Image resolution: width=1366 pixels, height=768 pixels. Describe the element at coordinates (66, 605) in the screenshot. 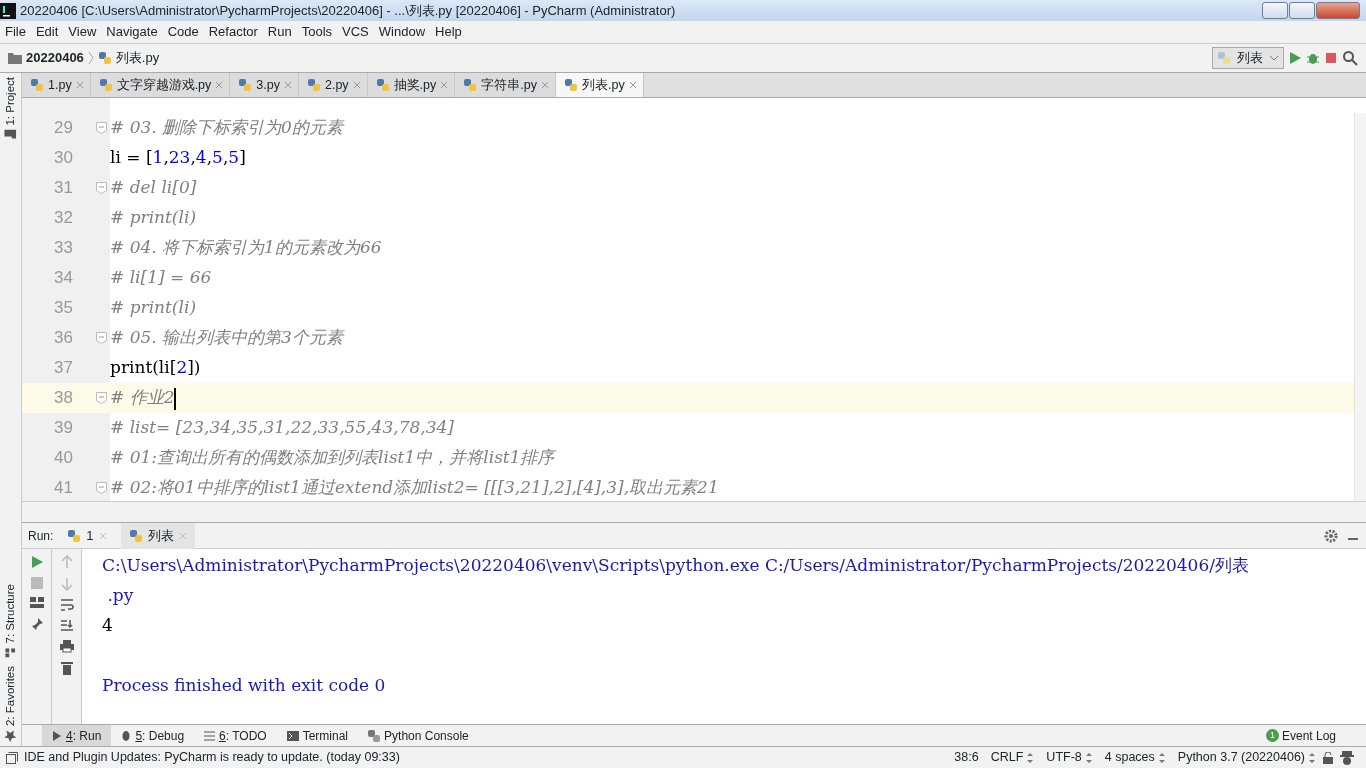

I see `soft-wrap-icon` at that location.